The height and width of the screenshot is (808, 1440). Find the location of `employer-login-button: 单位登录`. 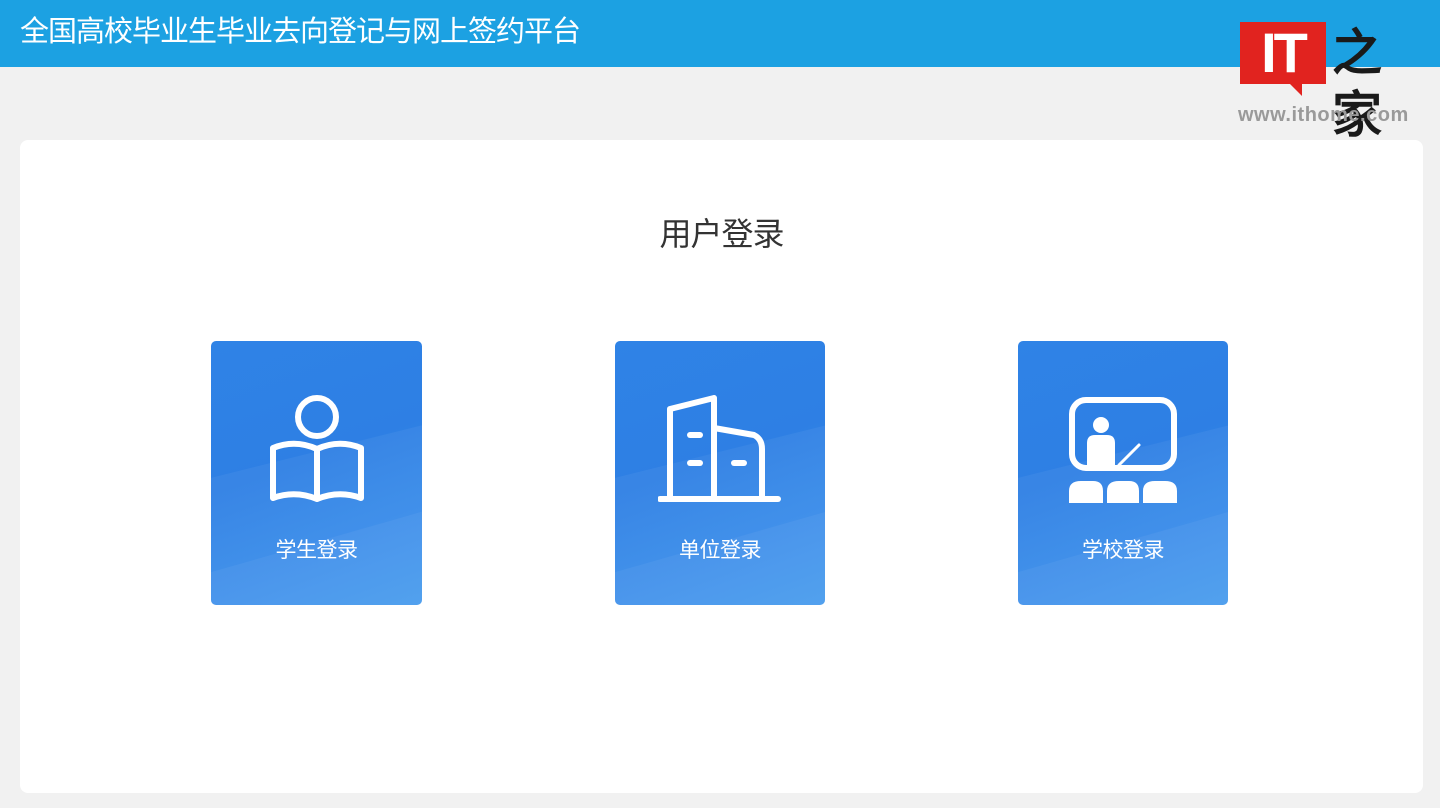

employer-login-button: 单位登录 is located at coordinates (720, 473).